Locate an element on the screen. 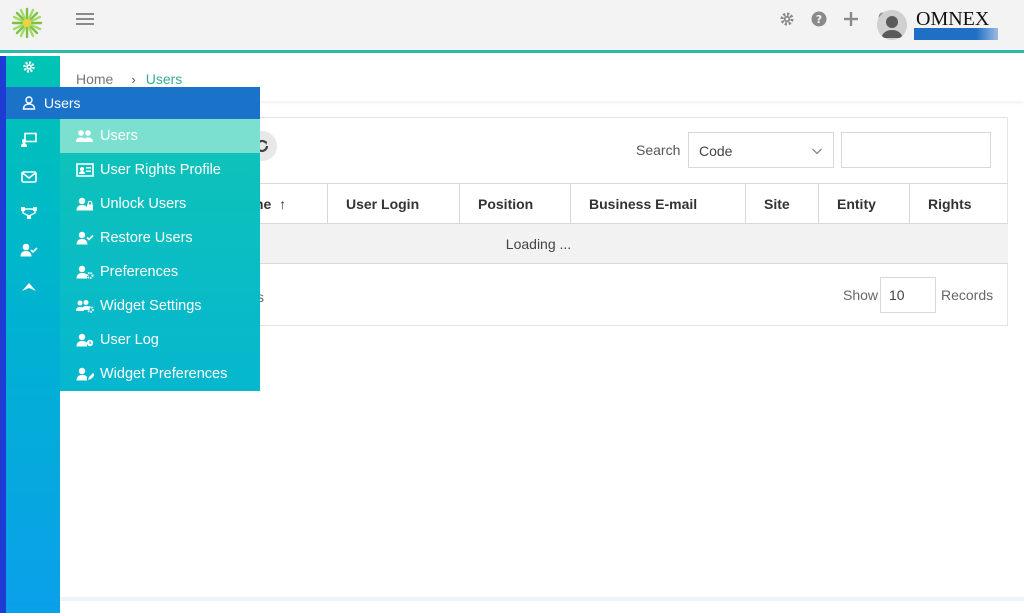  user-clock-icon is located at coordinates (85, 340).